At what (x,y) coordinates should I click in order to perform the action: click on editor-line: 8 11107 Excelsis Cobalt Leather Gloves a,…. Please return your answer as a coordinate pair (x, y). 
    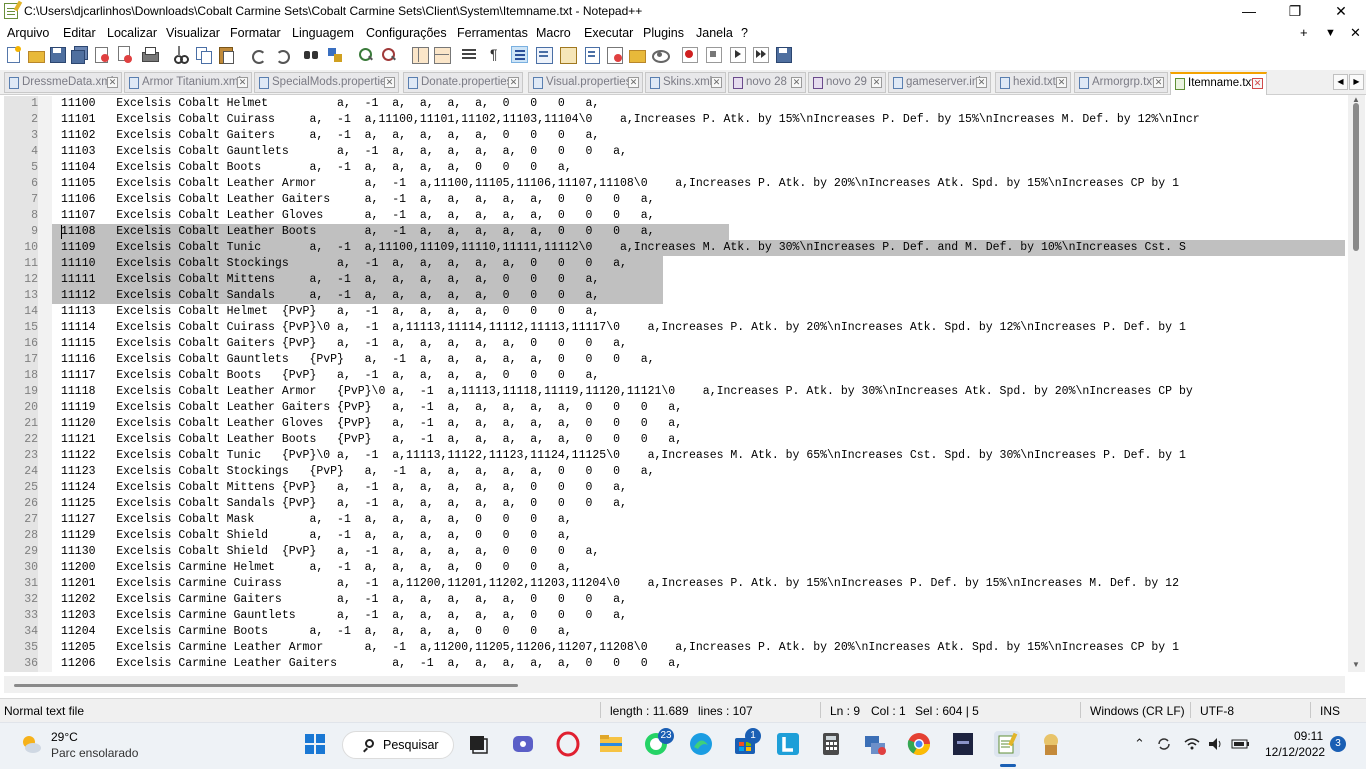
    Looking at the image, I should click on (674, 216).